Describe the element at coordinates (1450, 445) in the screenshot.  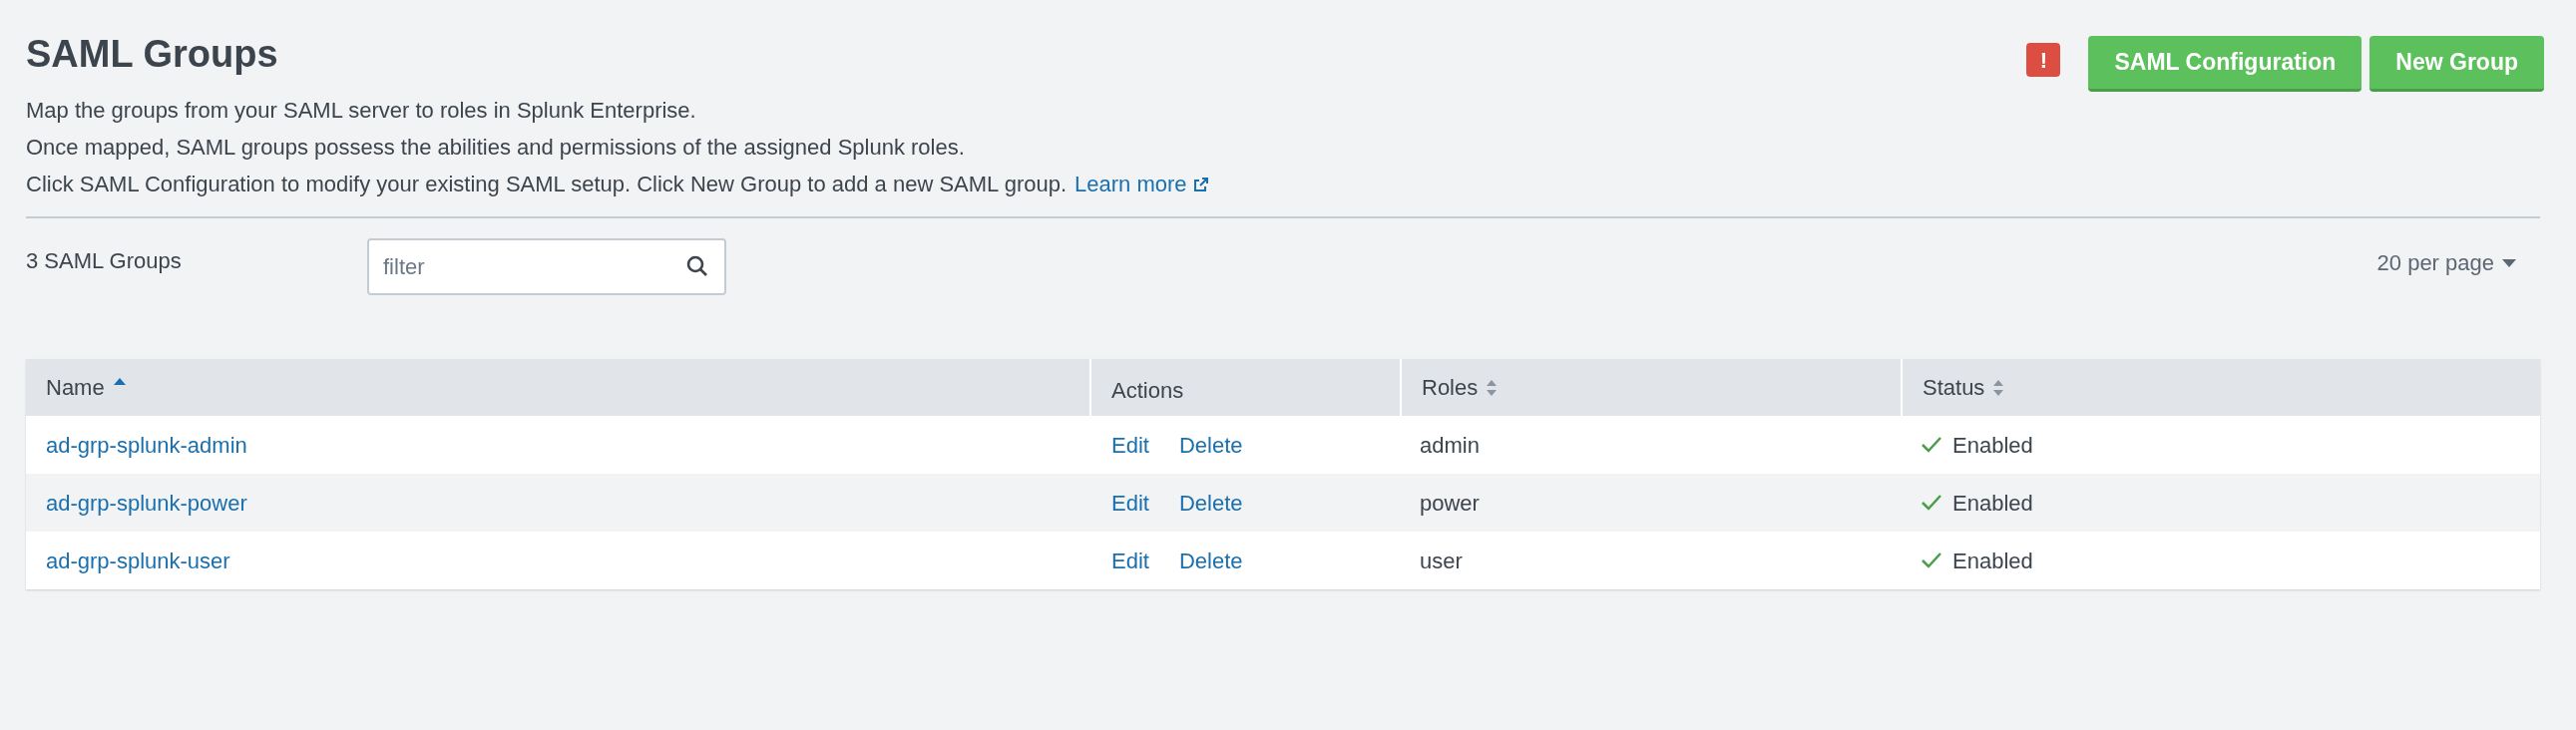
I see `role-text: admin` at that location.